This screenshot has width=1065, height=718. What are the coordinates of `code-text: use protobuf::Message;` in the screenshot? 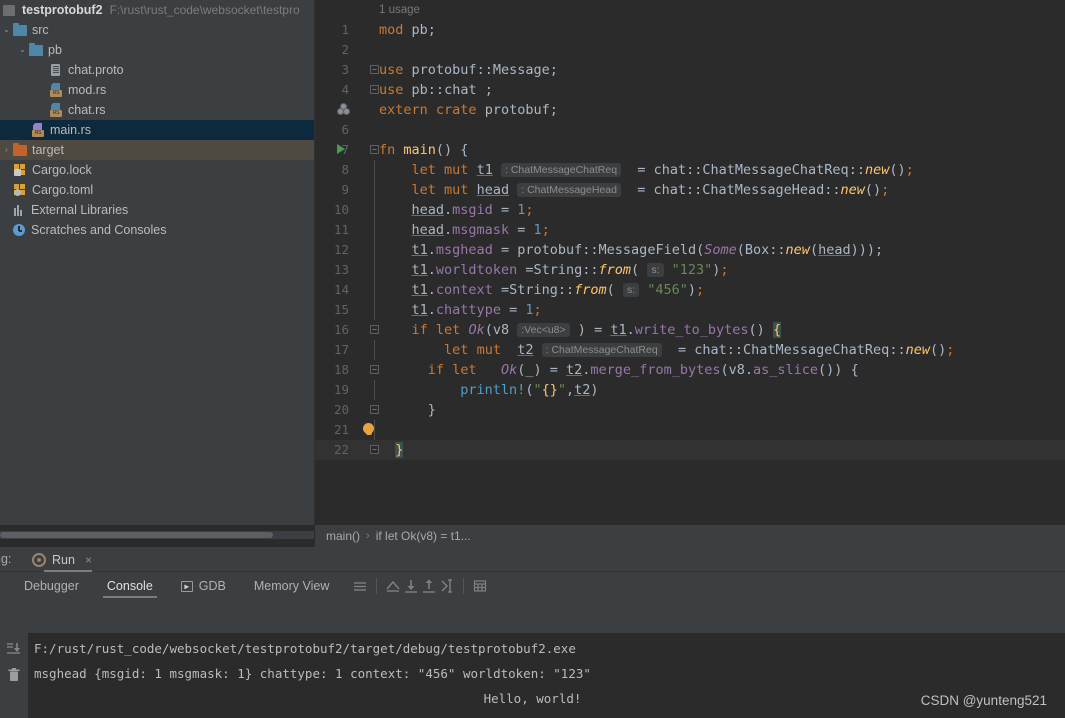 It's located at (468, 70).